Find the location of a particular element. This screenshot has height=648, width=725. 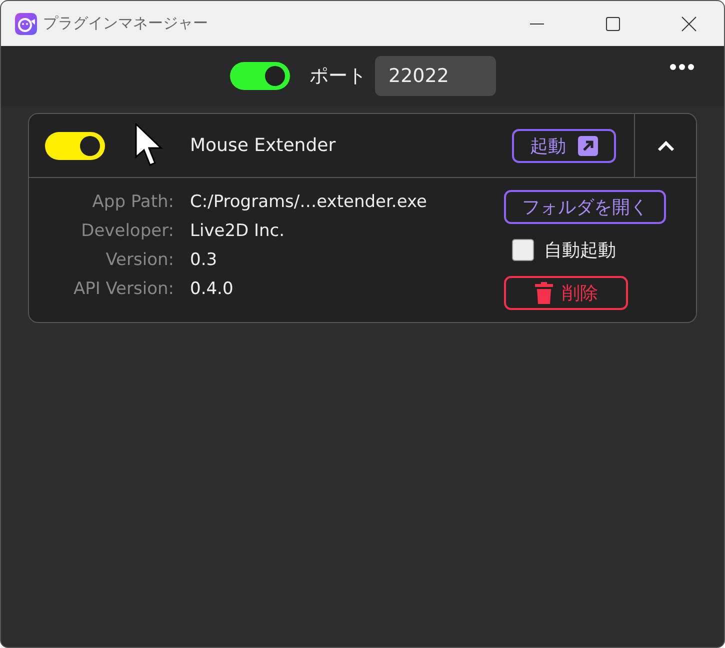

port-field: 22022 is located at coordinates (435, 76).